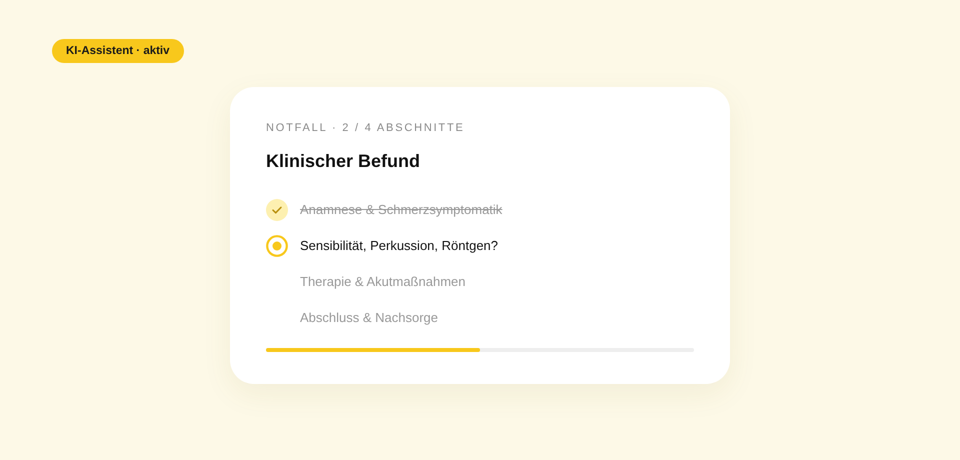 Image resolution: width=960 pixels, height=460 pixels. What do you see at coordinates (344, 161) in the screenshot?
I see `card-title: Klinischer Befund` at bounding box center [344, 161].